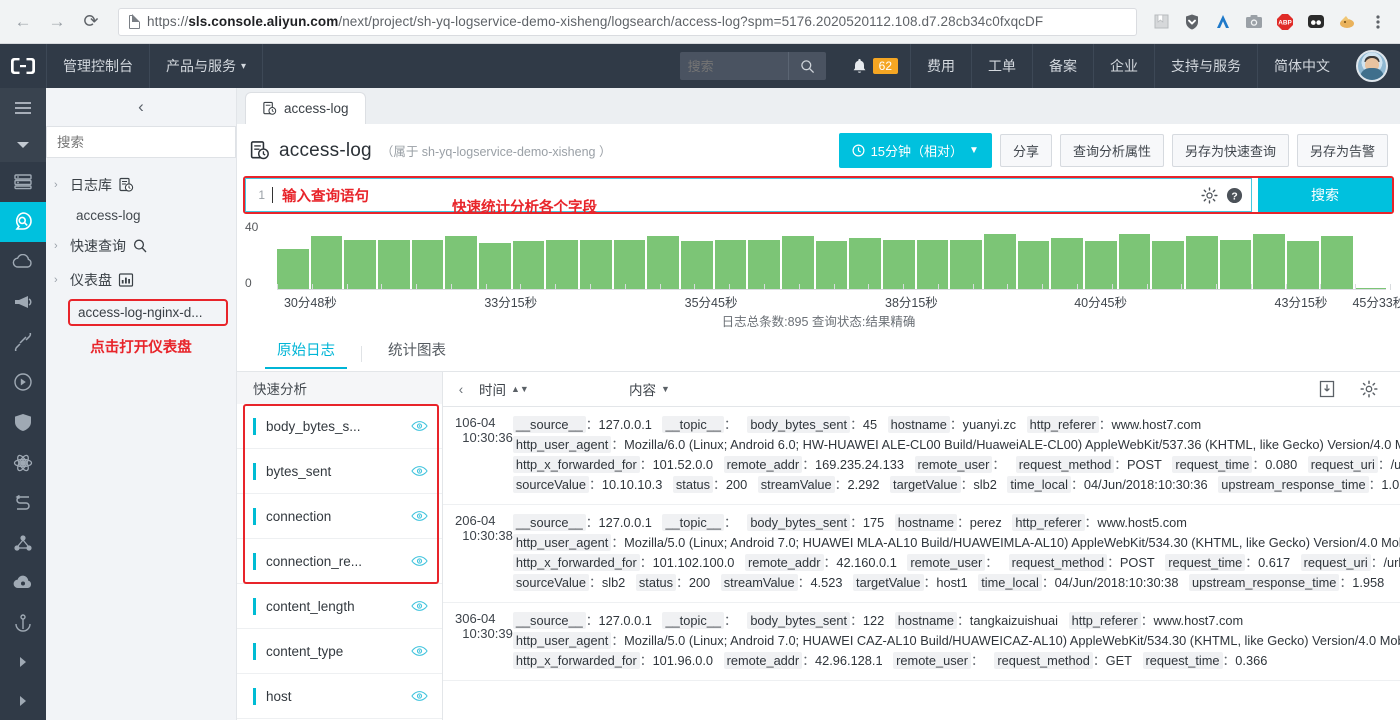 The width and height of the screenshot is (1400, 720). What do you see at coordinates (23, 262) in the screenshot?
I see `cloud-icon` at bounding box center [23, 262].